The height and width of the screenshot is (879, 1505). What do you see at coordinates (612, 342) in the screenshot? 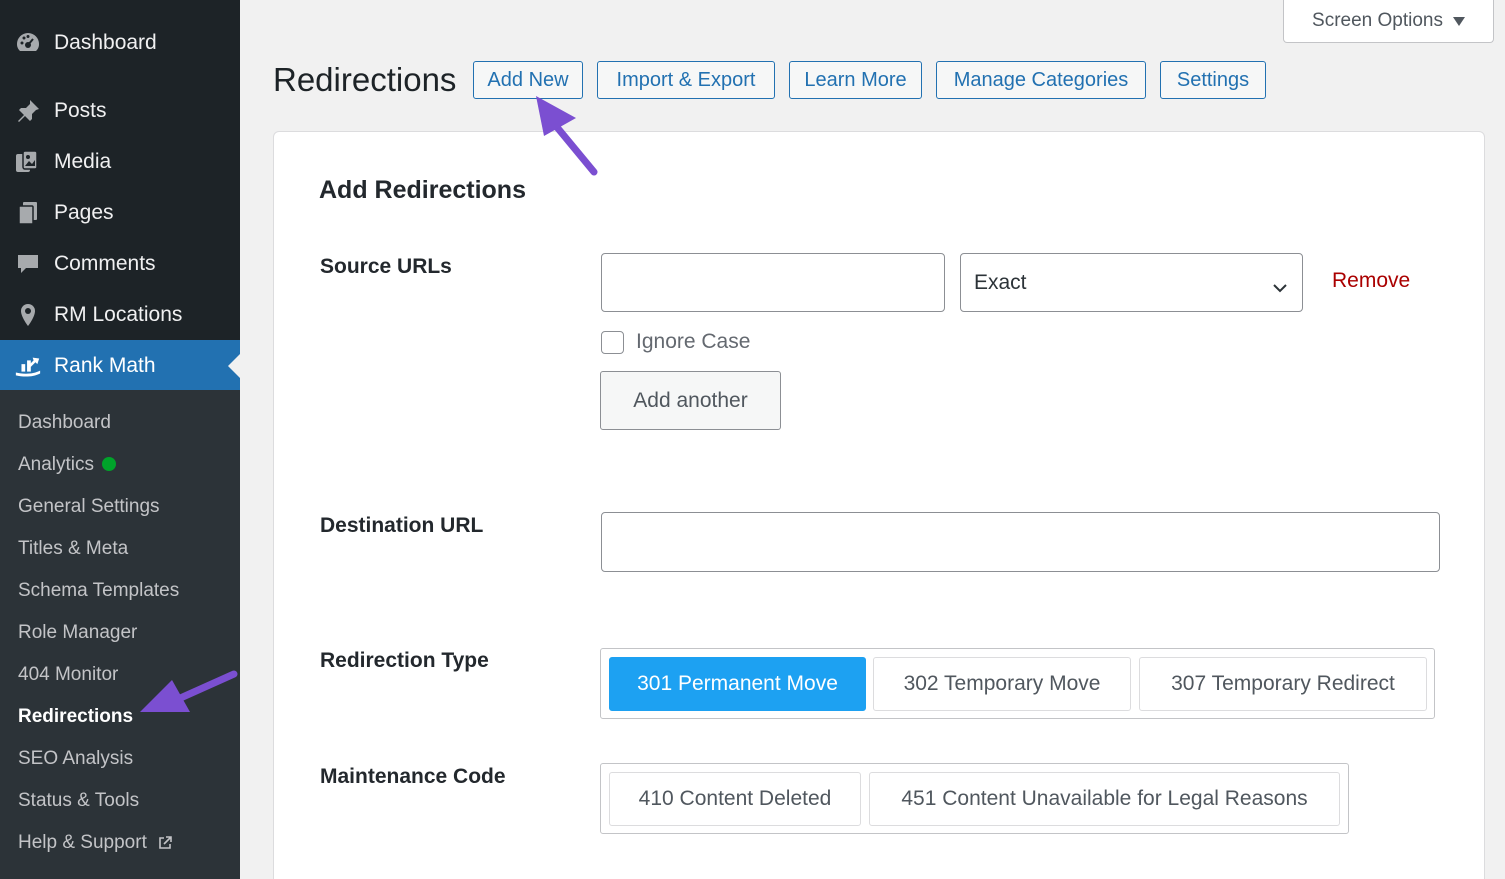
I see `ignore-case-checkbox` at bounding box center [612, 342].